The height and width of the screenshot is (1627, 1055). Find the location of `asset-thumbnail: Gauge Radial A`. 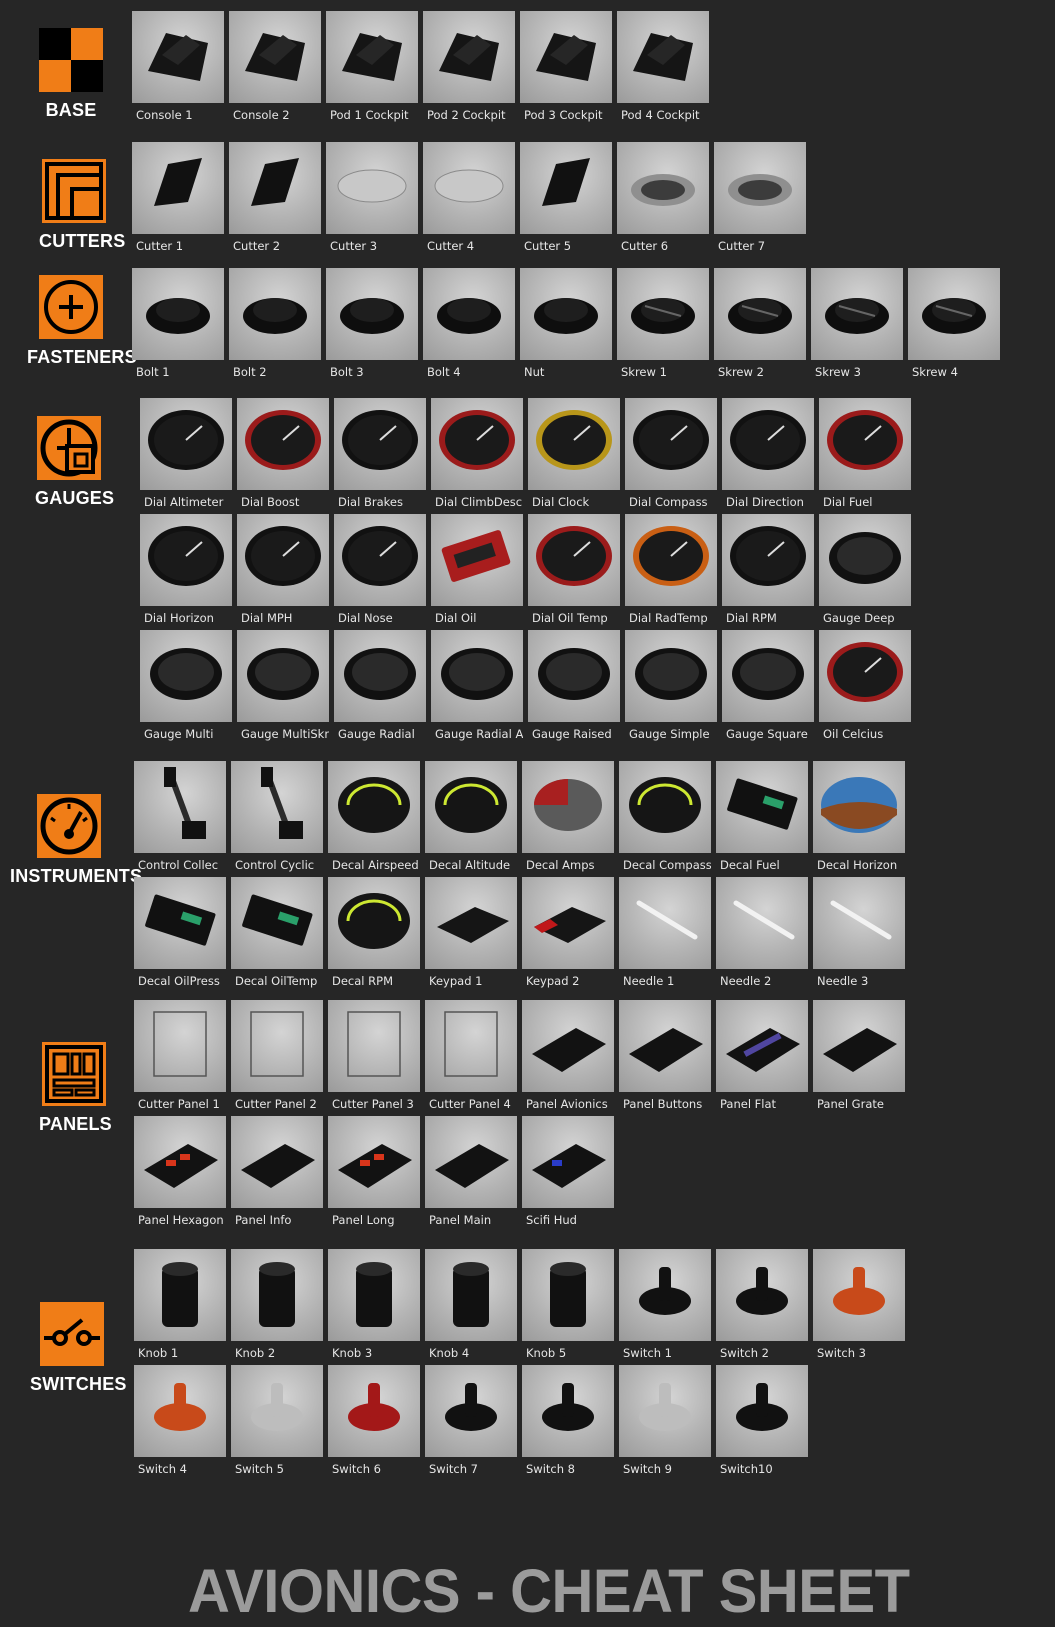

asset-thumbnail: Gauge Radial A is located at coordinates (477, 690).